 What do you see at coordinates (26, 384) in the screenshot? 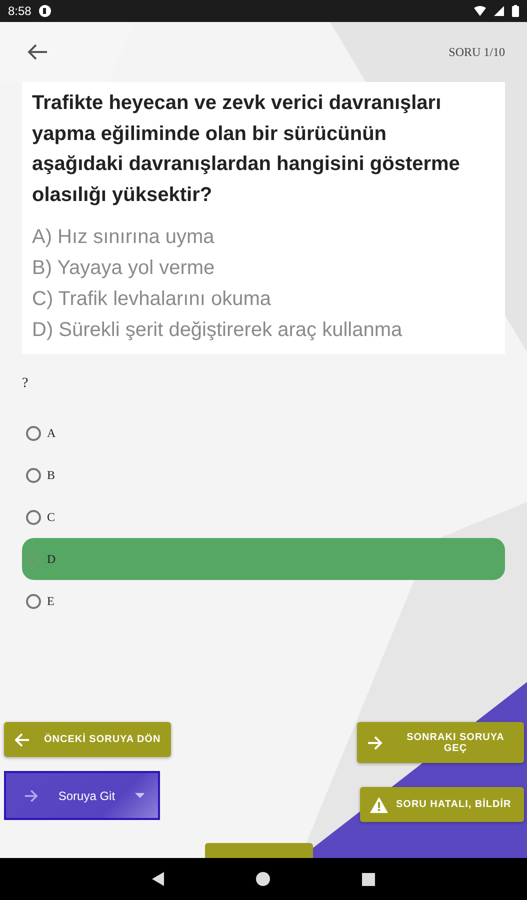
I see `prompt-text: ?` at bounding box center [26, 384].